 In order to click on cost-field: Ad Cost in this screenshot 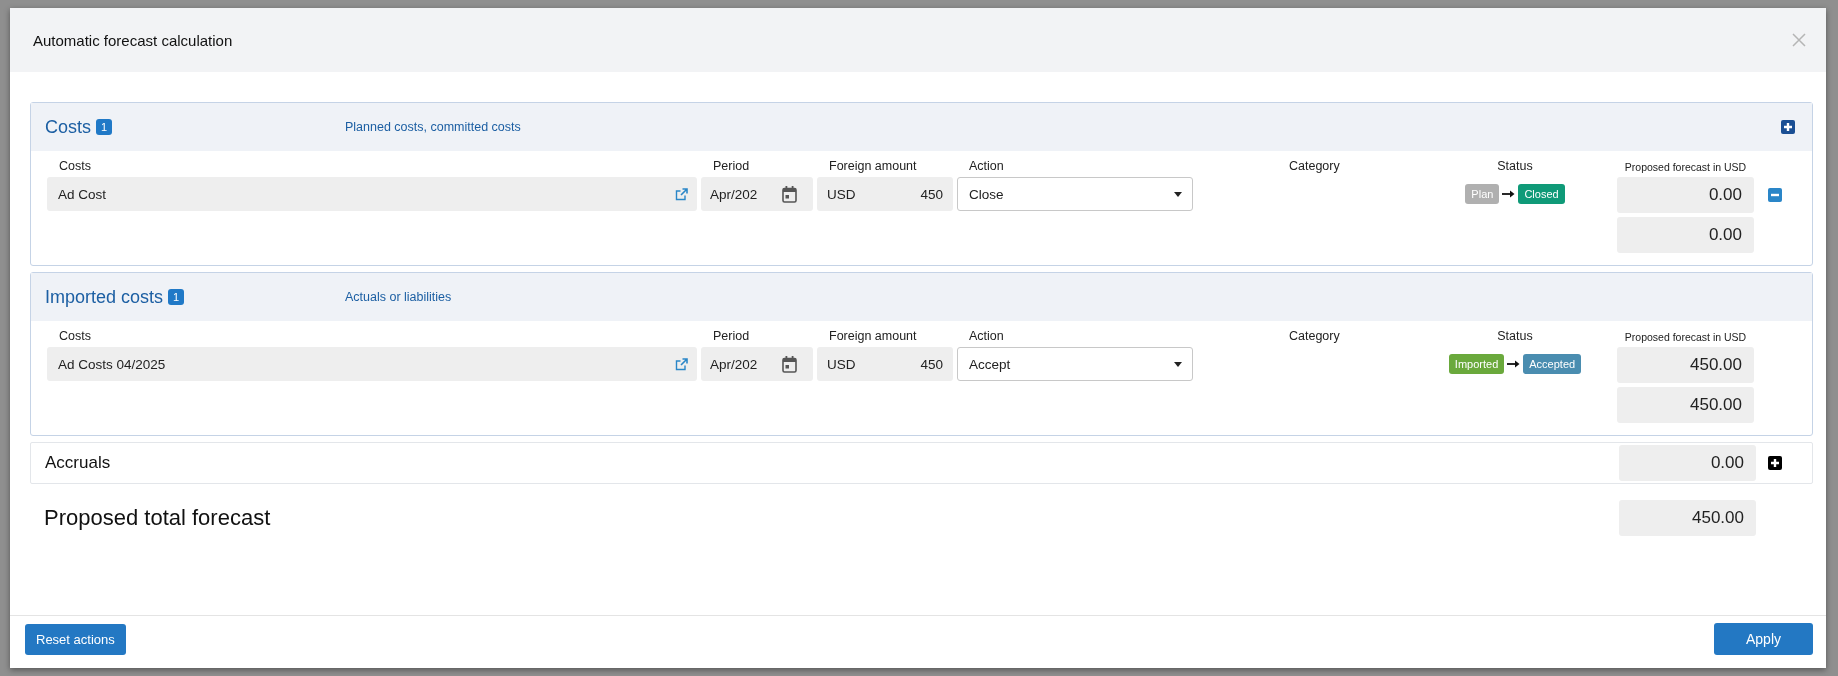, I will do `click(372, 194)`.